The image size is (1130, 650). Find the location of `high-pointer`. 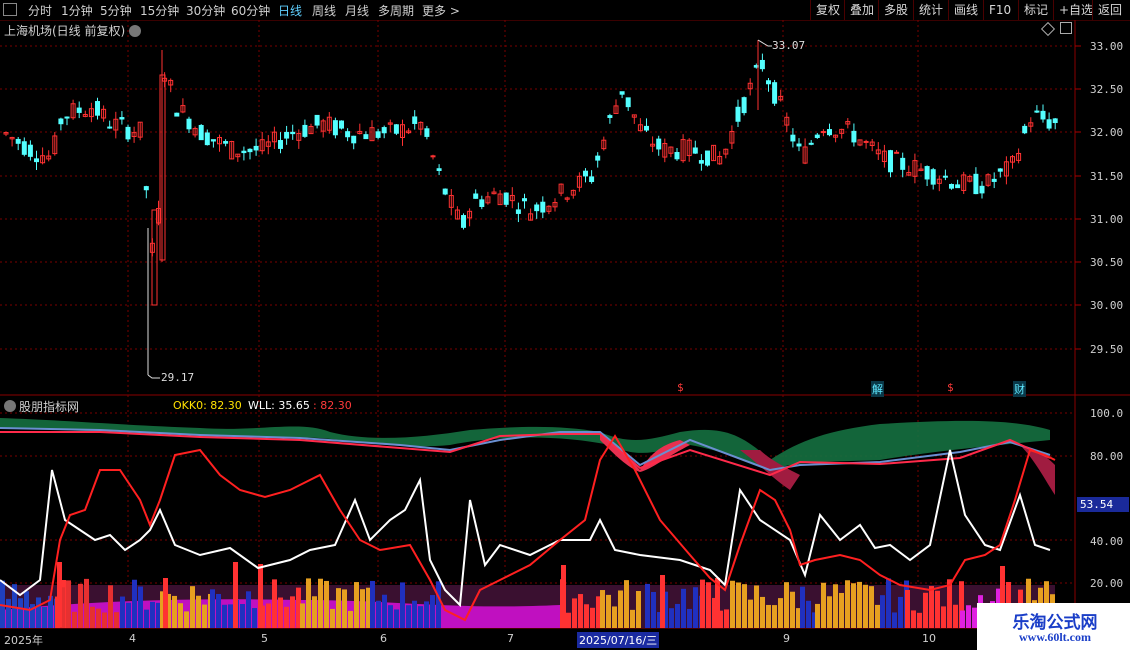

high-pointer is located at coordinates (764, 43).